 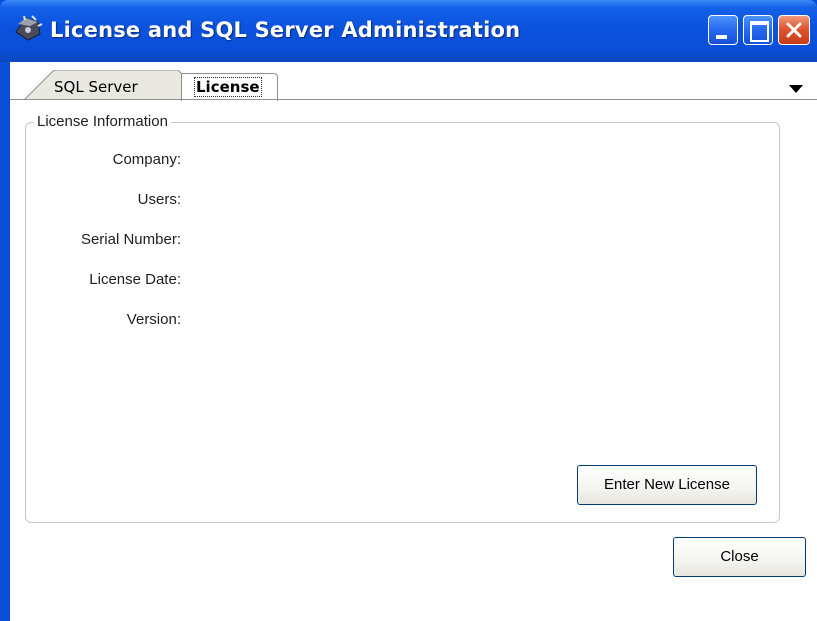 I want to click on close-window-button, so click(x=794, y=30).